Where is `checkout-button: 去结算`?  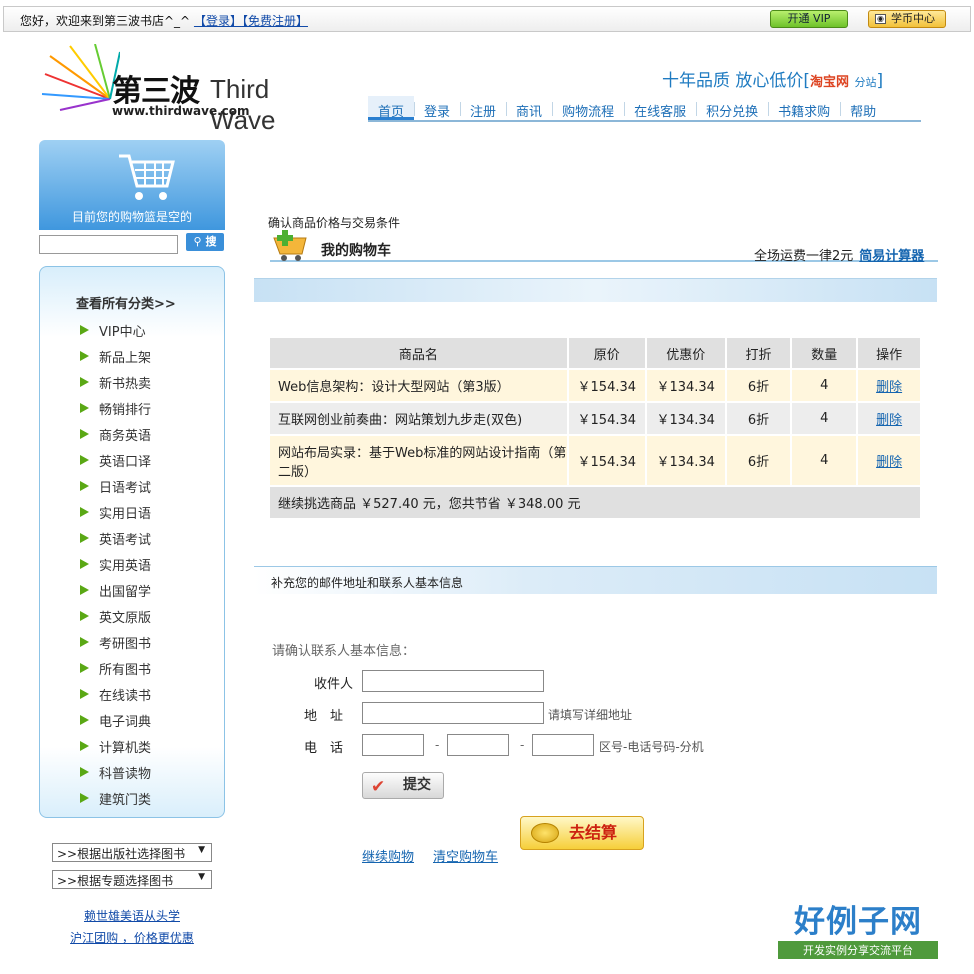 checkout-button: 去结算 is located at coordinates (582, 833).